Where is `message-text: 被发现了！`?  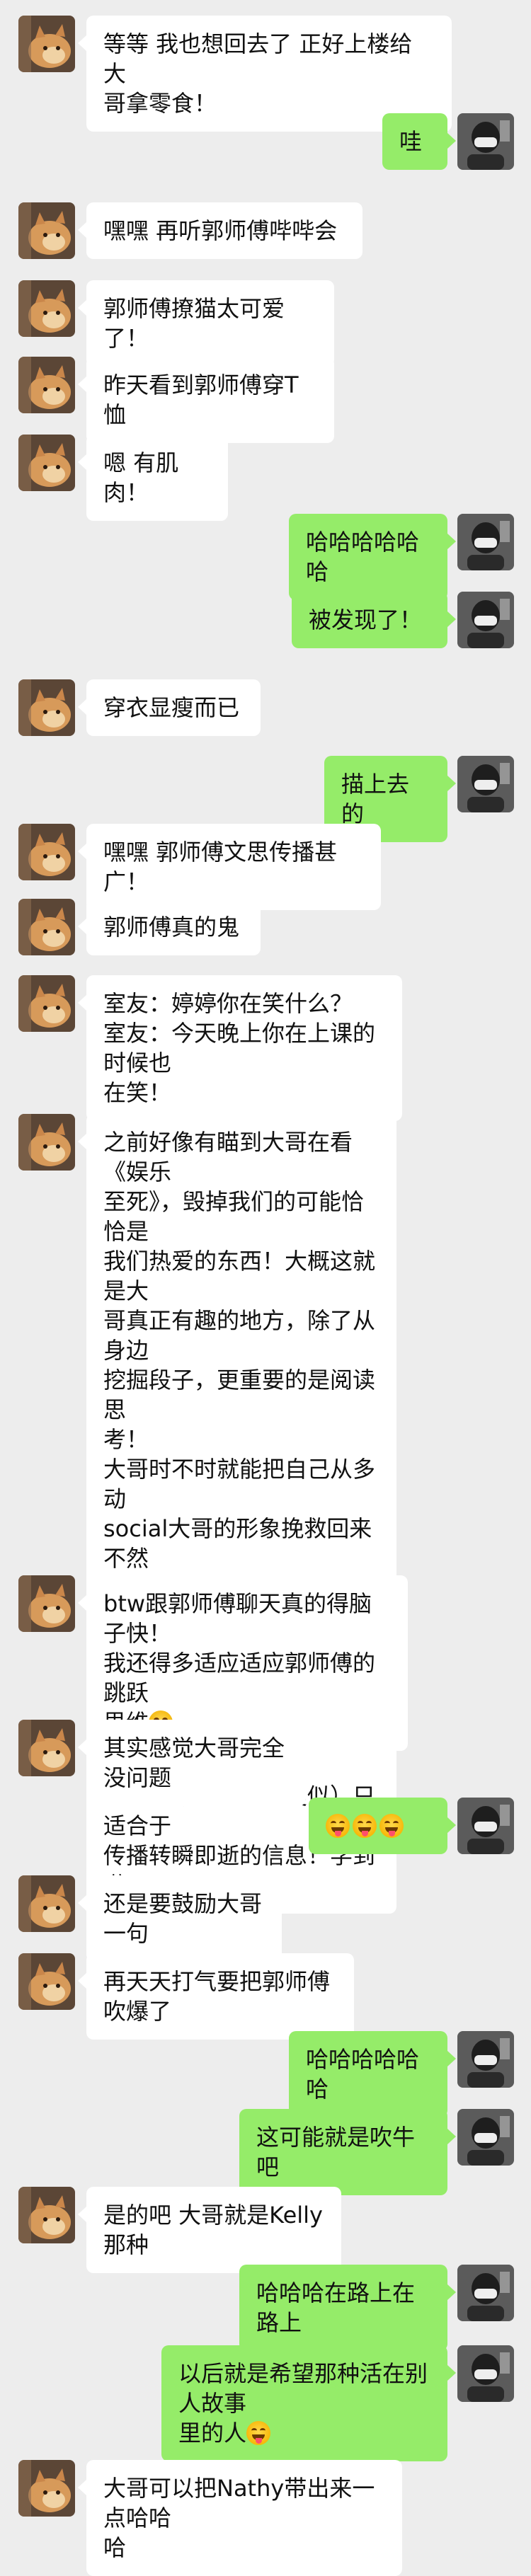
message-text: 被发现了！ is located at coordinates (366, 620).